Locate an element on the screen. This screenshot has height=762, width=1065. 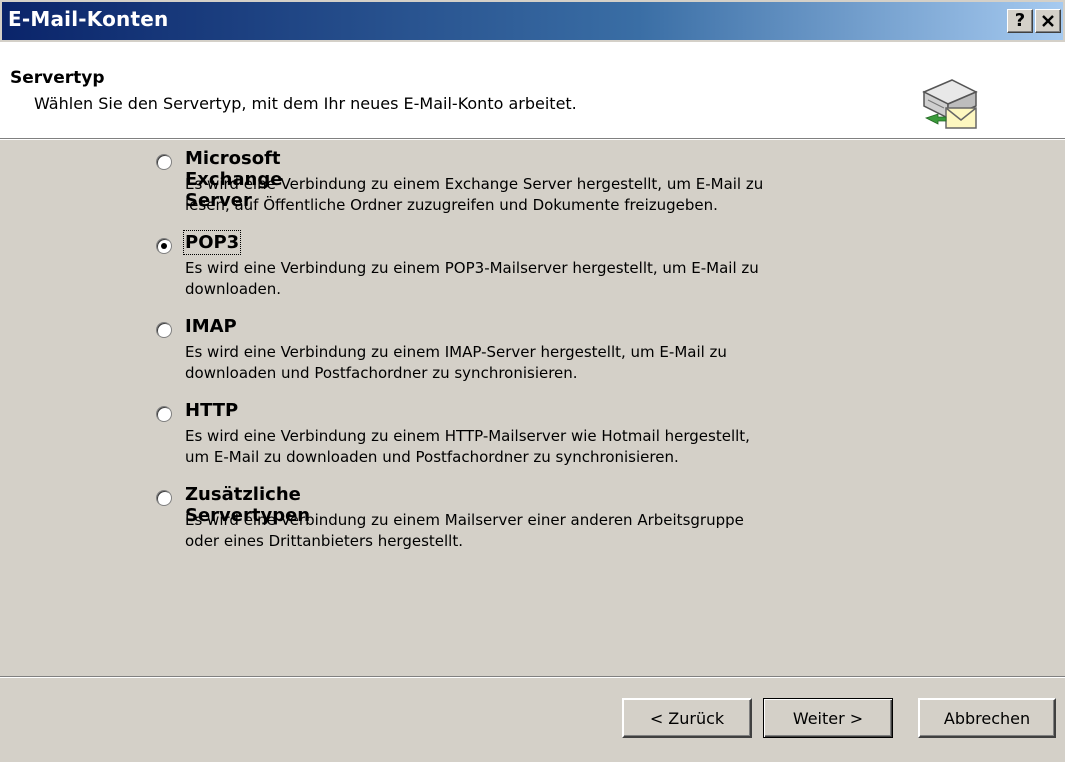
title-bar-gradient: E-Mail-Konten ? is located at coordinates (532, 21).